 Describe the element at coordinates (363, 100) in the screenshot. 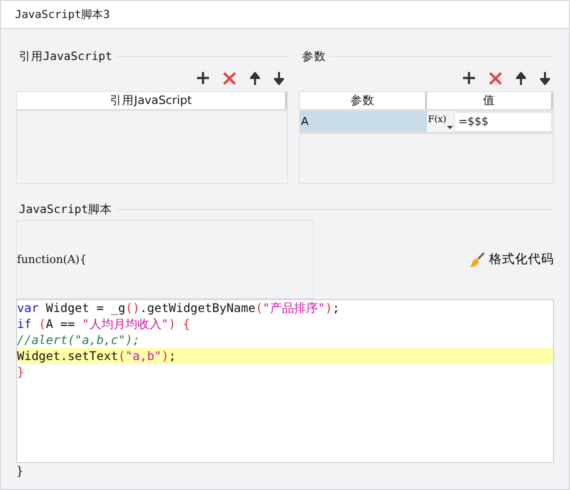

I see `column-header: 参数` at that location.